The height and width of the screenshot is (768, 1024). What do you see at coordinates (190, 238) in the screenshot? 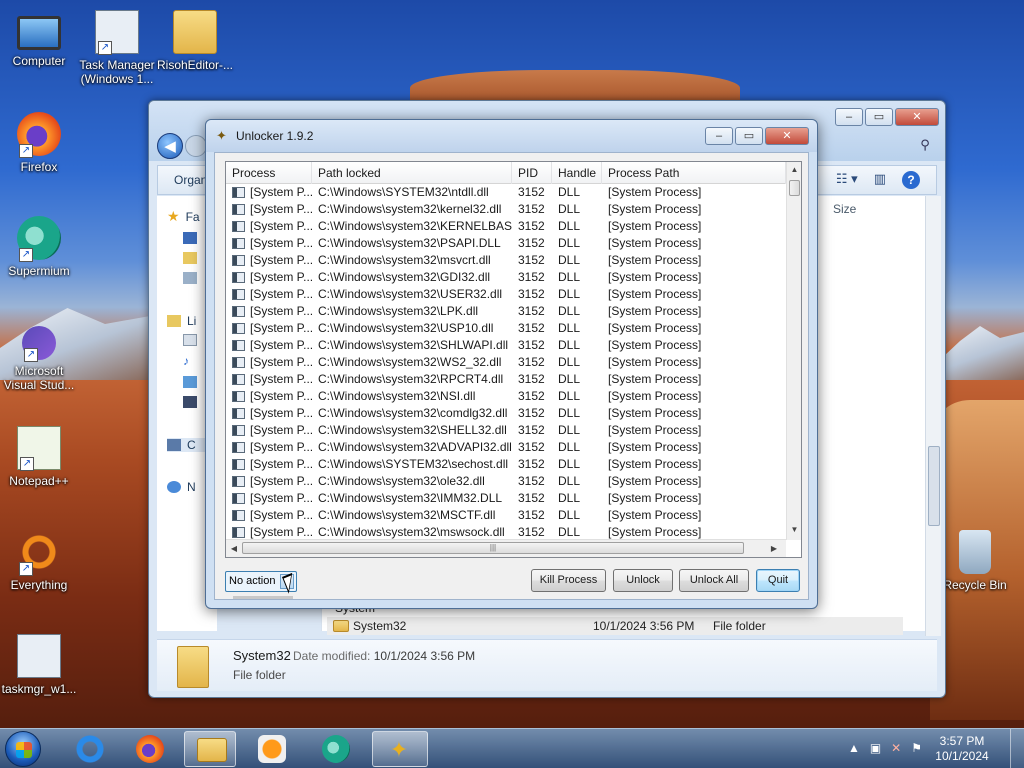
I see `nav-desktop` at bounding box center [190, 238].